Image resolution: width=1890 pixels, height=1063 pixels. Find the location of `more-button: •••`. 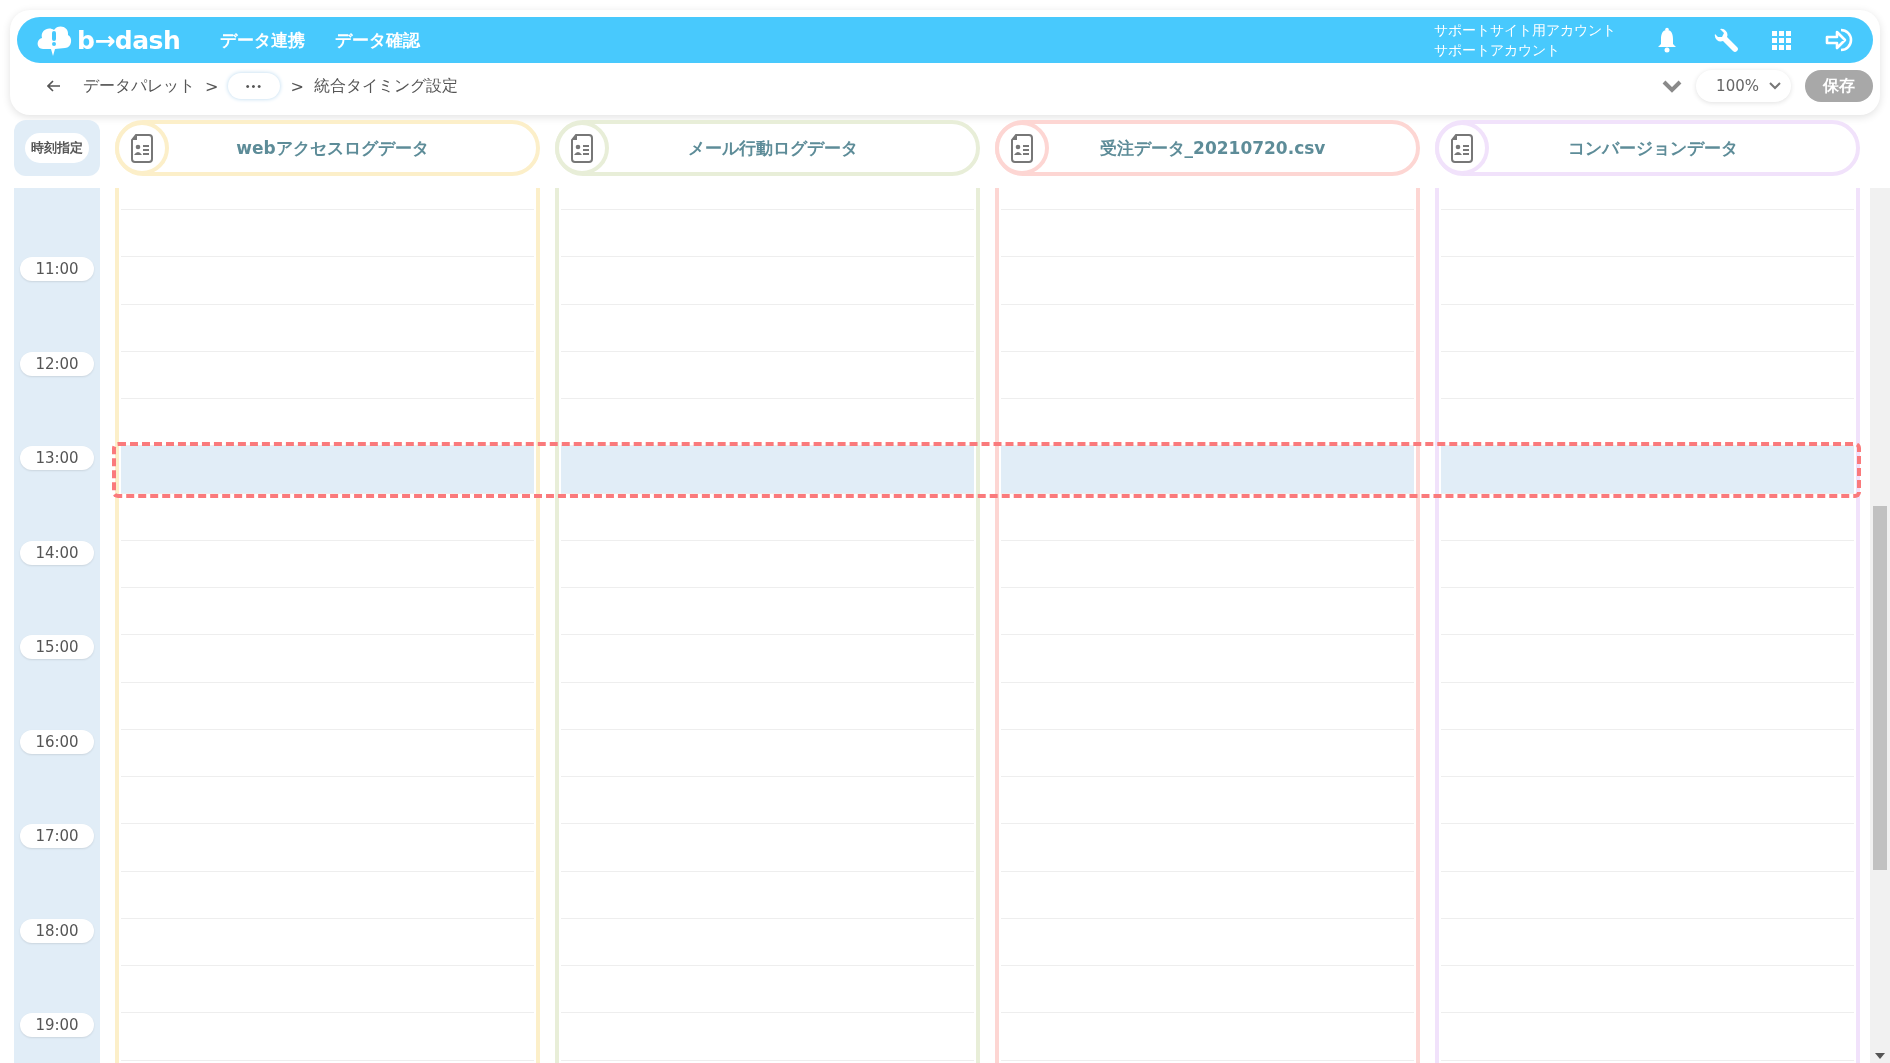

more-button: ••• is located at coordinates (254, 86).